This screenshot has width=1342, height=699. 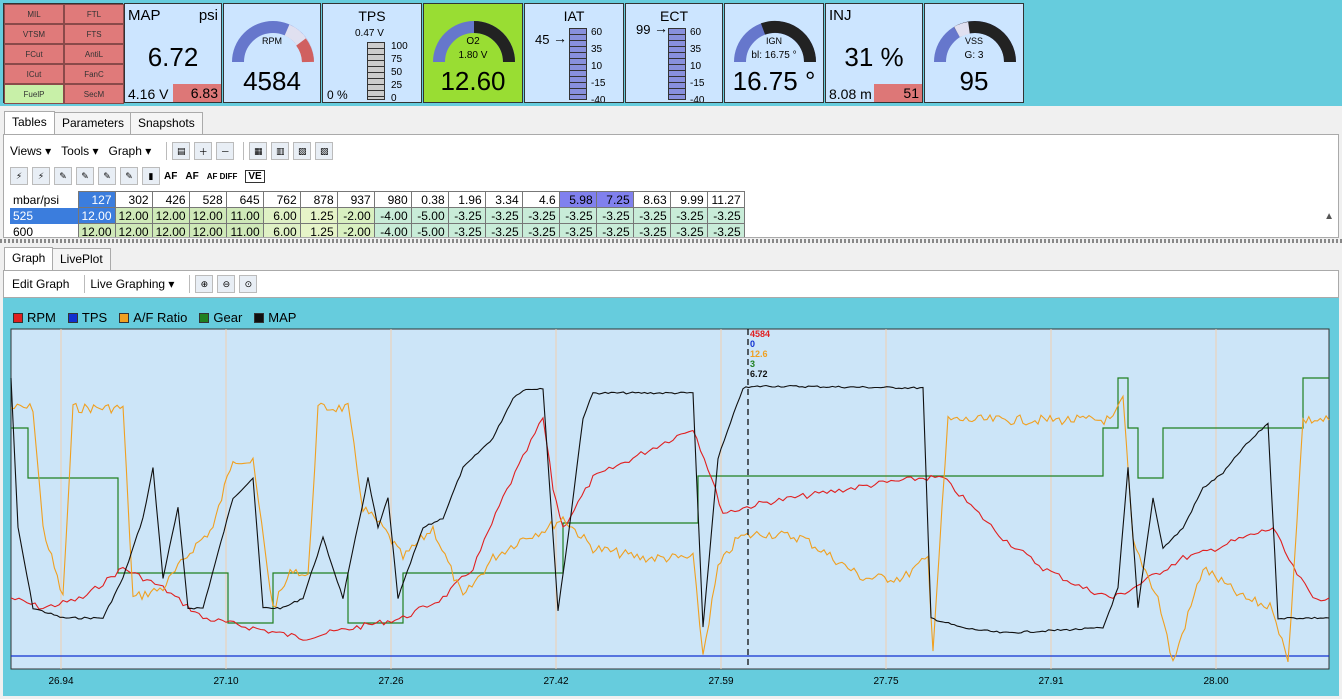 What do you see at coordinates (129, 176) in the screenshot?
I see `ign-map-4-icon: ✎` at bounding box center [129, 176].